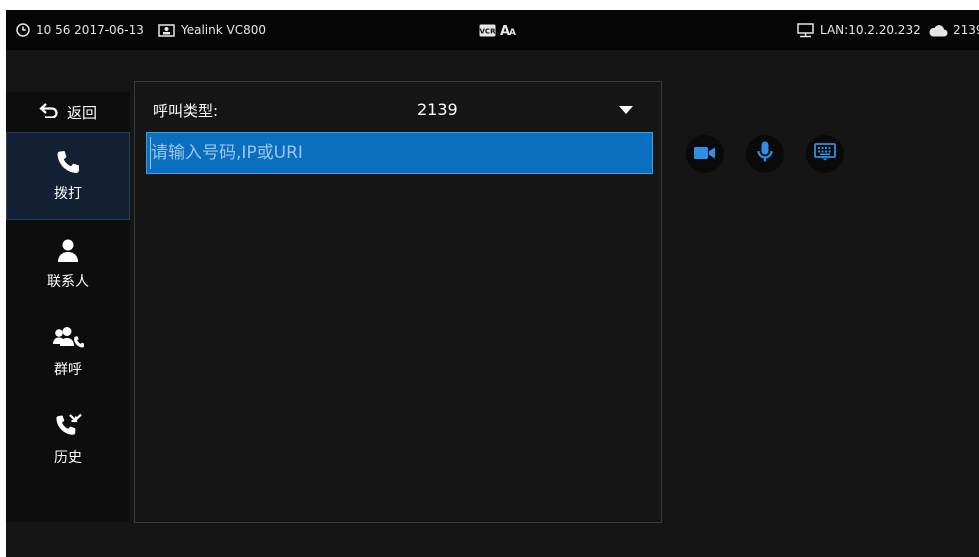  I want to click on dial-number-input, so click(399, 153).